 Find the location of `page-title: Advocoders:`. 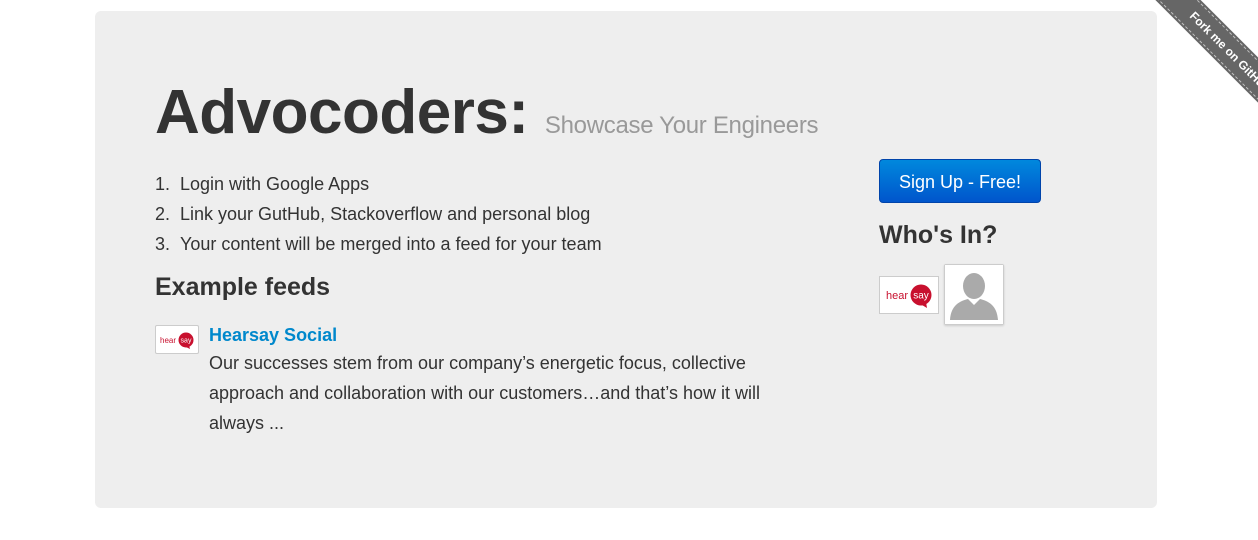

page-title: Advocoders: is located at coordinates (342, 112).